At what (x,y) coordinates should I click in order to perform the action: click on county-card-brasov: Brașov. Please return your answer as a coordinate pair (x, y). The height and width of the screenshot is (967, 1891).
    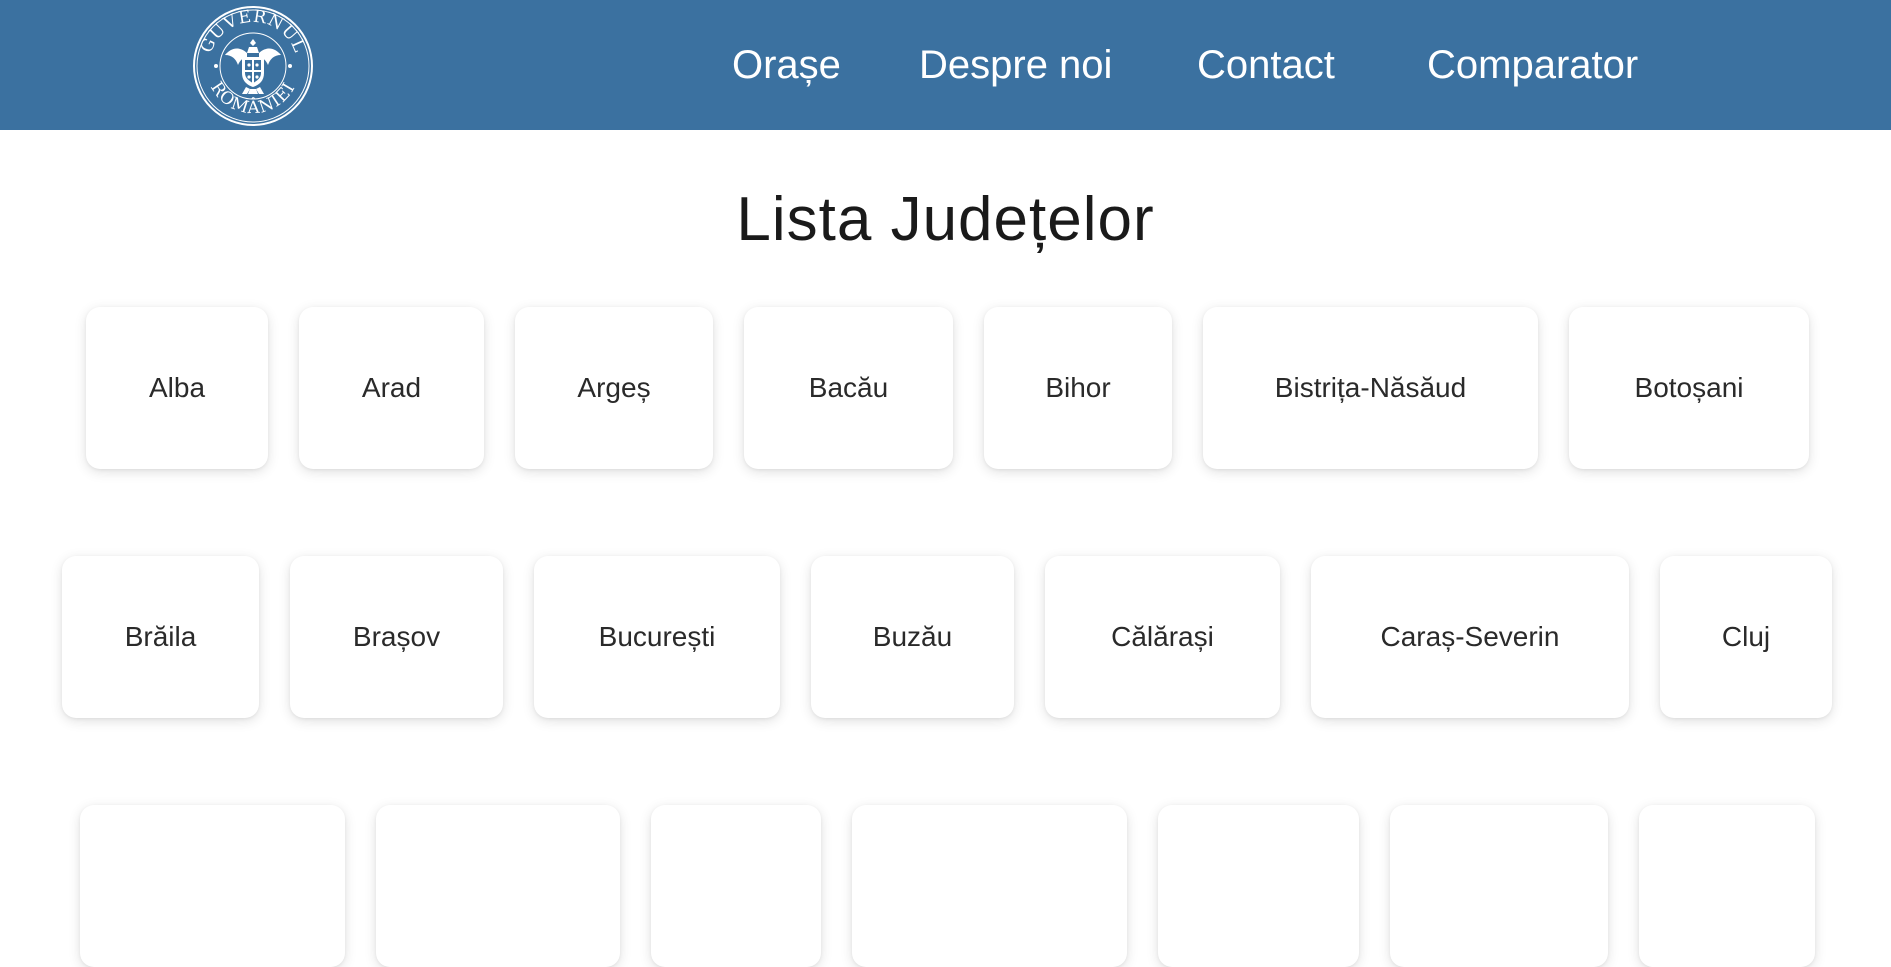
    Looking at the image, I should click on (396, 637).